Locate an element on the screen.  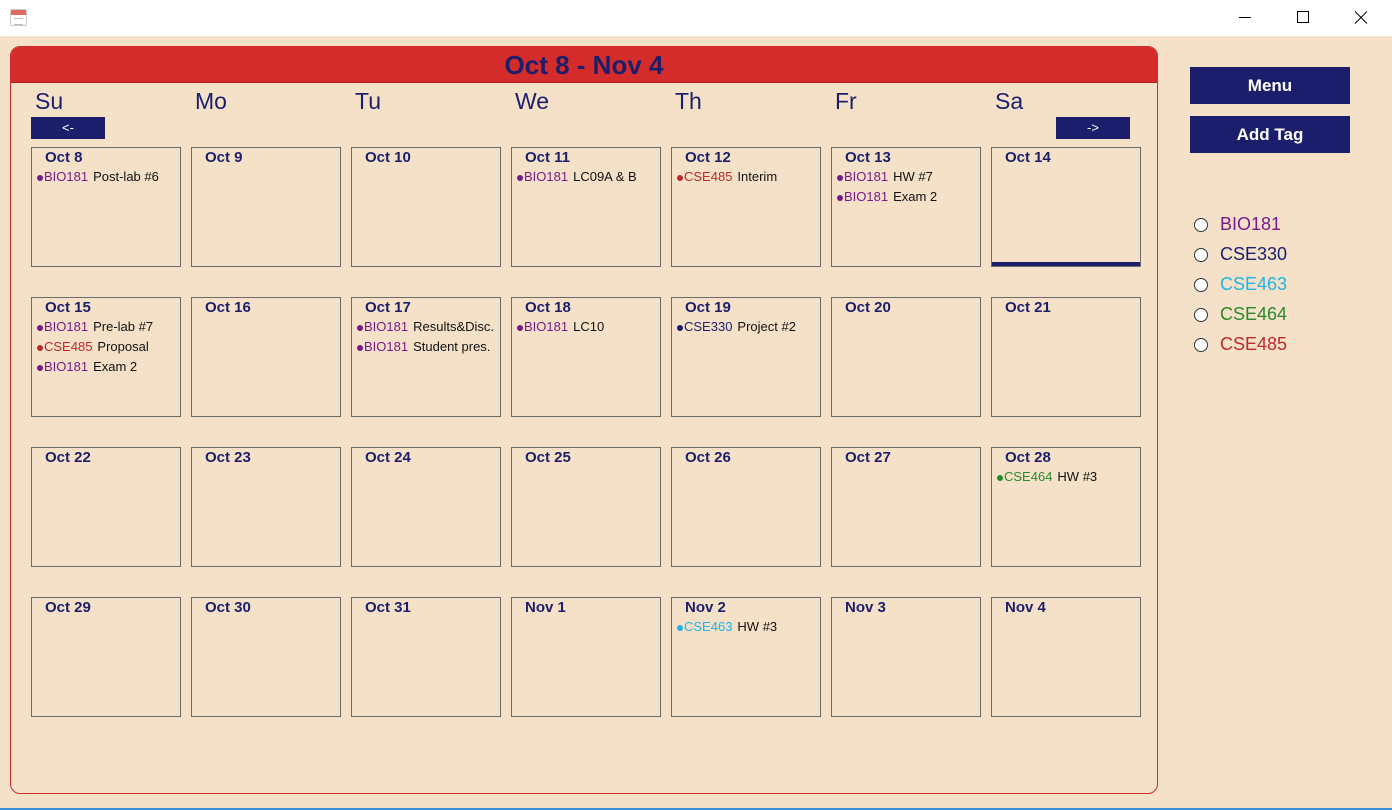
event-item: BIO181 Student pres. is located at coordinates (428, 348).